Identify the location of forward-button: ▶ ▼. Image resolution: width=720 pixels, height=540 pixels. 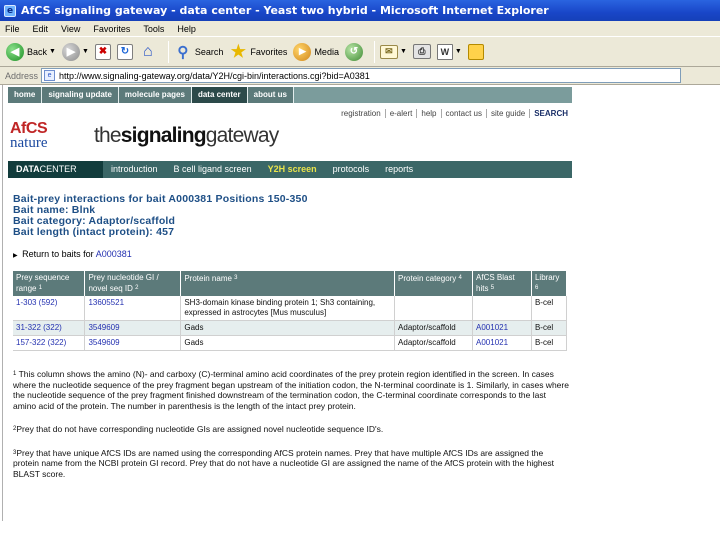
(75, 51).